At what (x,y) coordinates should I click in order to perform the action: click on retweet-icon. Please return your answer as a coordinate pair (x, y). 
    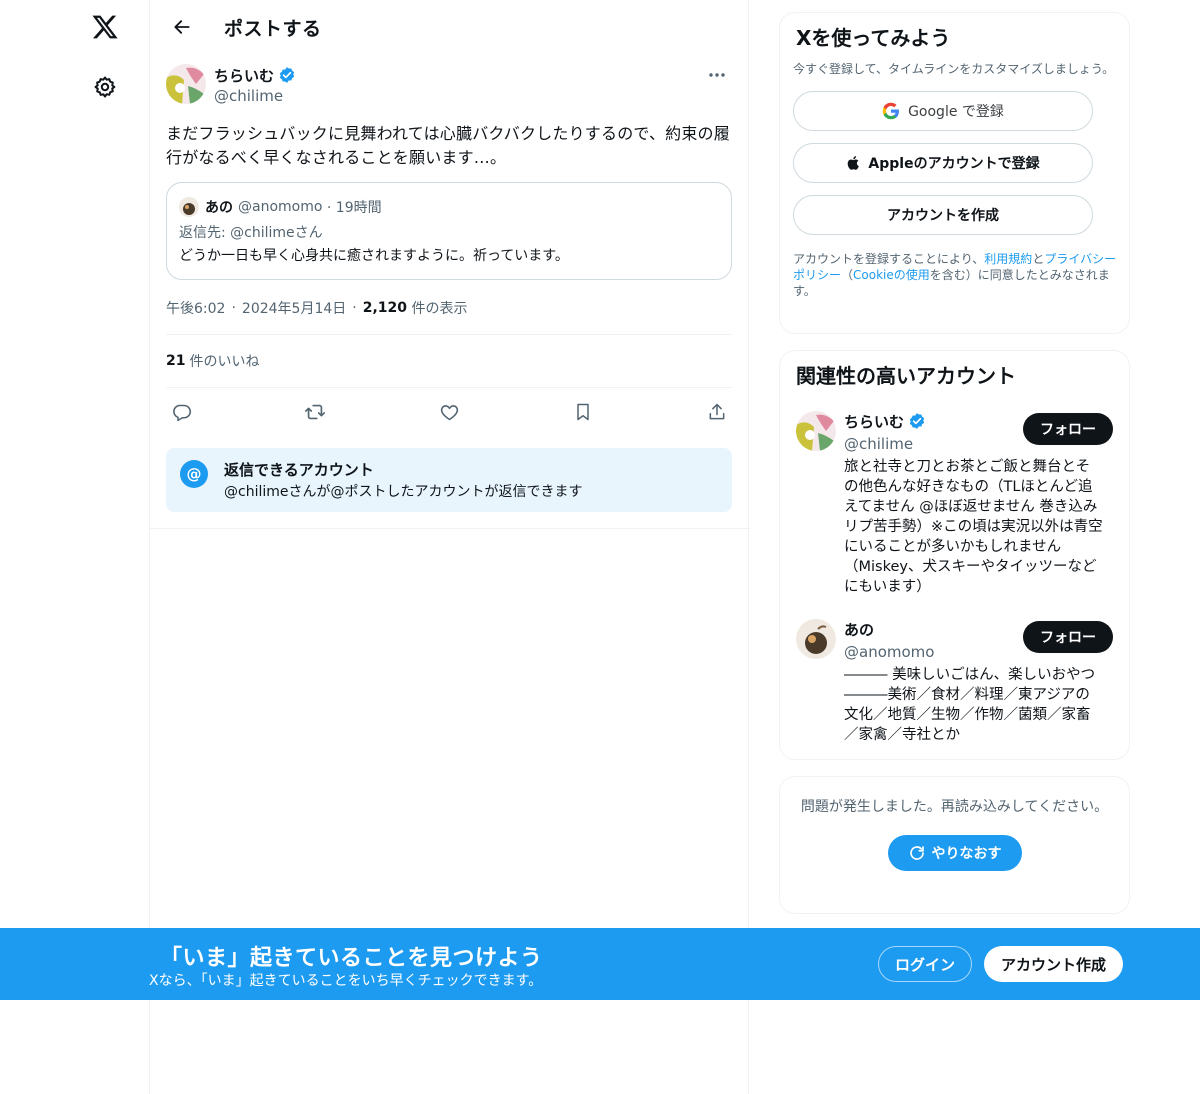
    Looking at the image, I should click on (315, 412).